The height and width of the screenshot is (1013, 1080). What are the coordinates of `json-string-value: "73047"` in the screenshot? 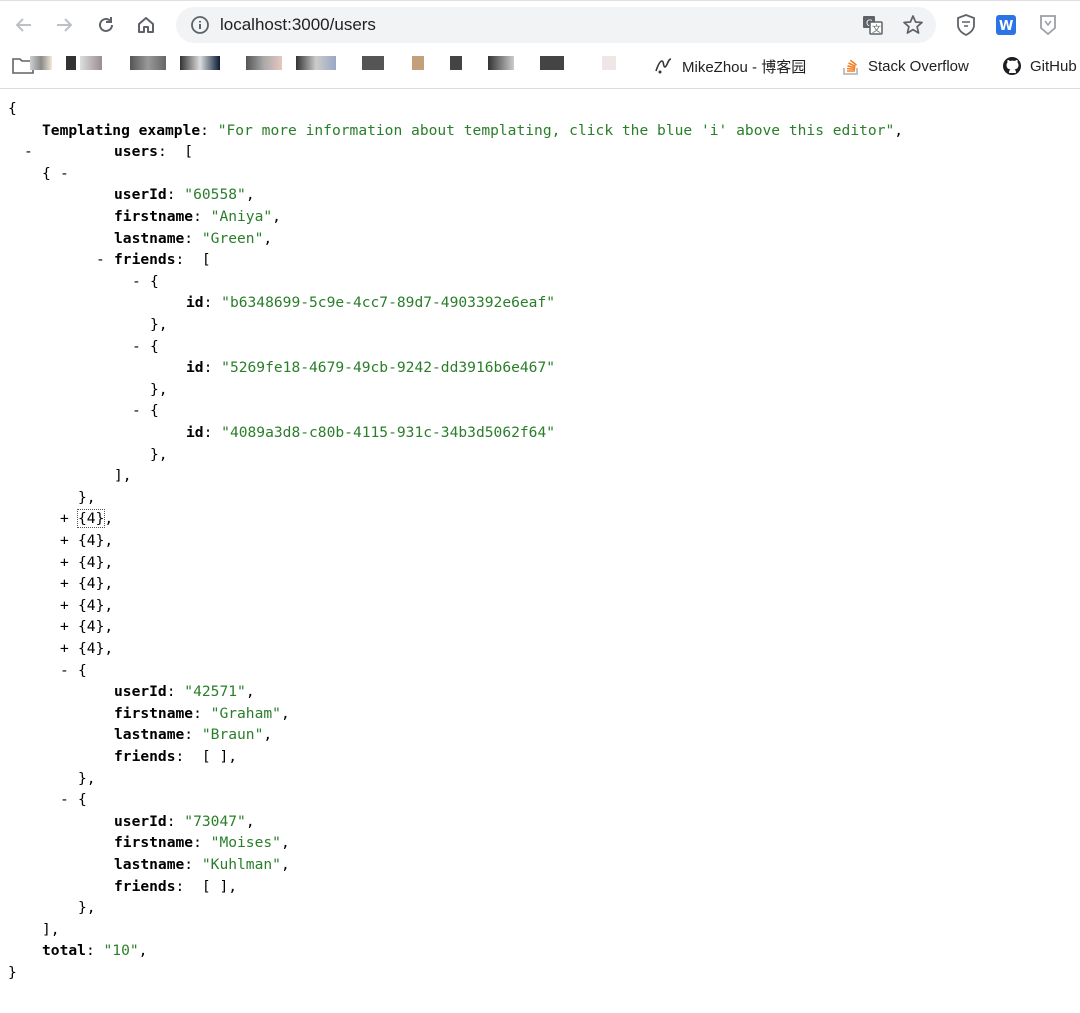 It's located at (215, 821).